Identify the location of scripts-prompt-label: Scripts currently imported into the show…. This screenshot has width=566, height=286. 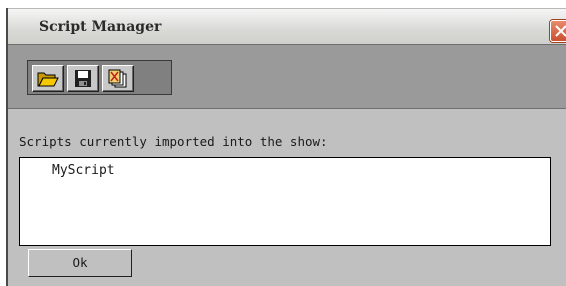
(173, 141).